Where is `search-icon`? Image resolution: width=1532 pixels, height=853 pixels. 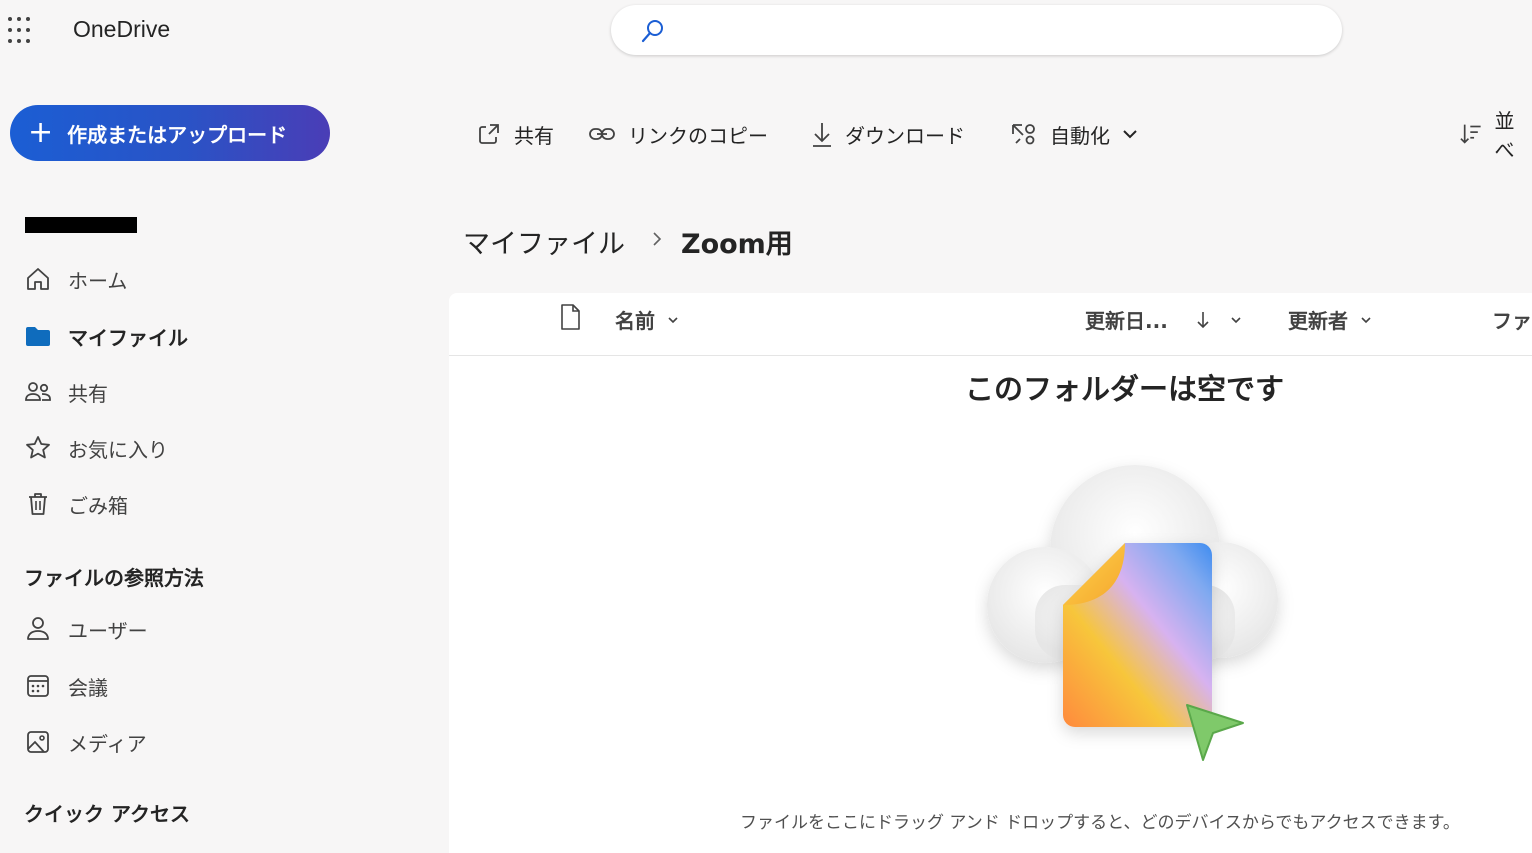 search-icon is located at coordinates (653, 33).